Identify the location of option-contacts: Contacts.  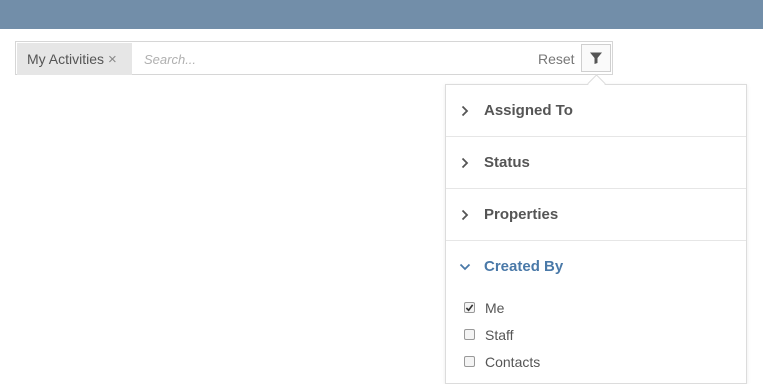
(605, 361).